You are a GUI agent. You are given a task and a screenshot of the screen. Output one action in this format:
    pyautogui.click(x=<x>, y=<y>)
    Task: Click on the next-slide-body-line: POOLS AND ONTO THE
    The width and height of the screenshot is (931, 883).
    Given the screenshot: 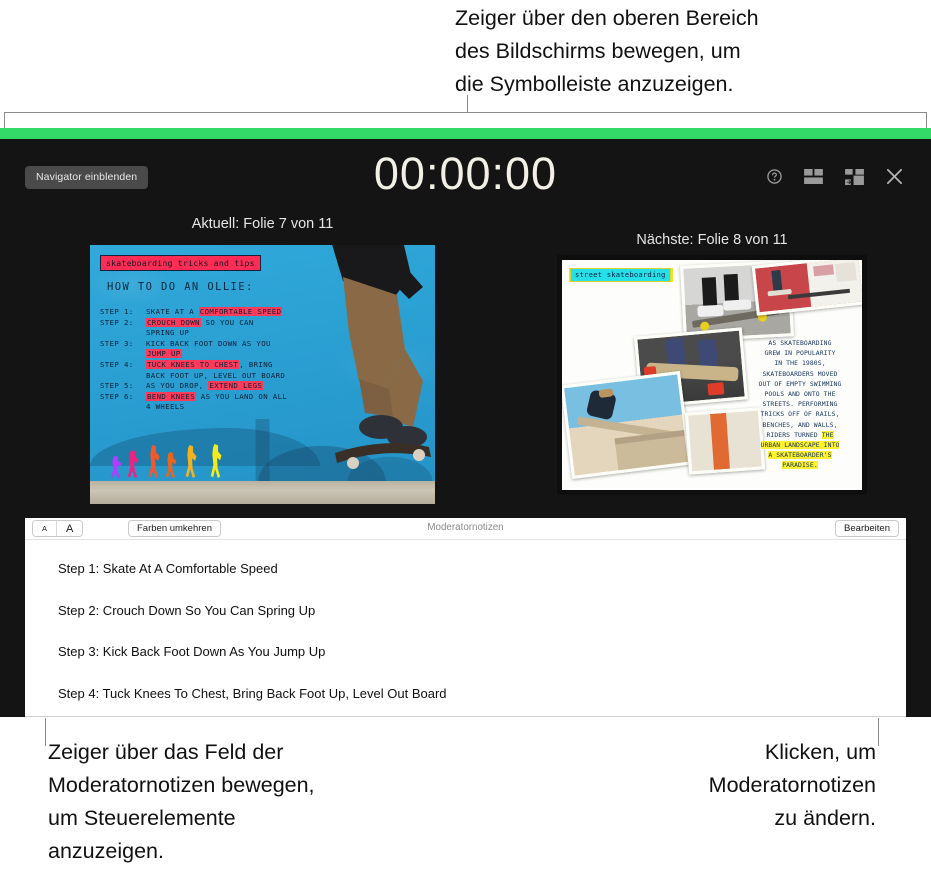 What is the action you would take?
    pyautogui.click(x=800, y=394)
    